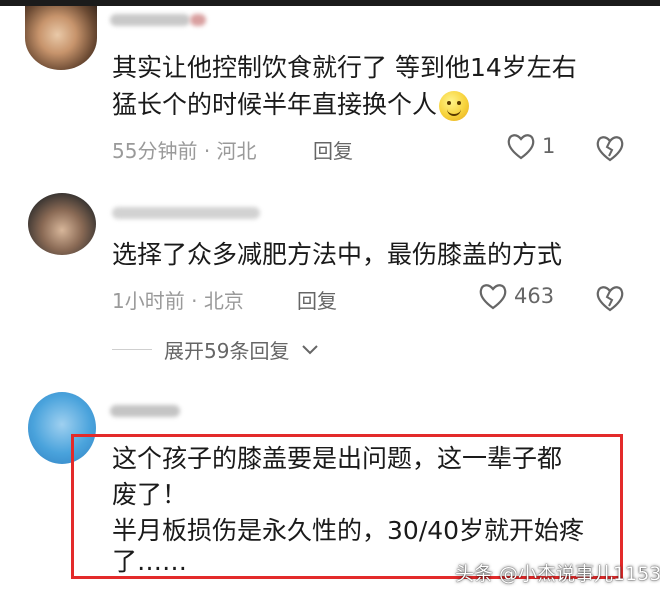 The image size is (660, 595). Describe the element at coordinates (534, 296) in the screenshot. I see `like-count: 463` at that location.